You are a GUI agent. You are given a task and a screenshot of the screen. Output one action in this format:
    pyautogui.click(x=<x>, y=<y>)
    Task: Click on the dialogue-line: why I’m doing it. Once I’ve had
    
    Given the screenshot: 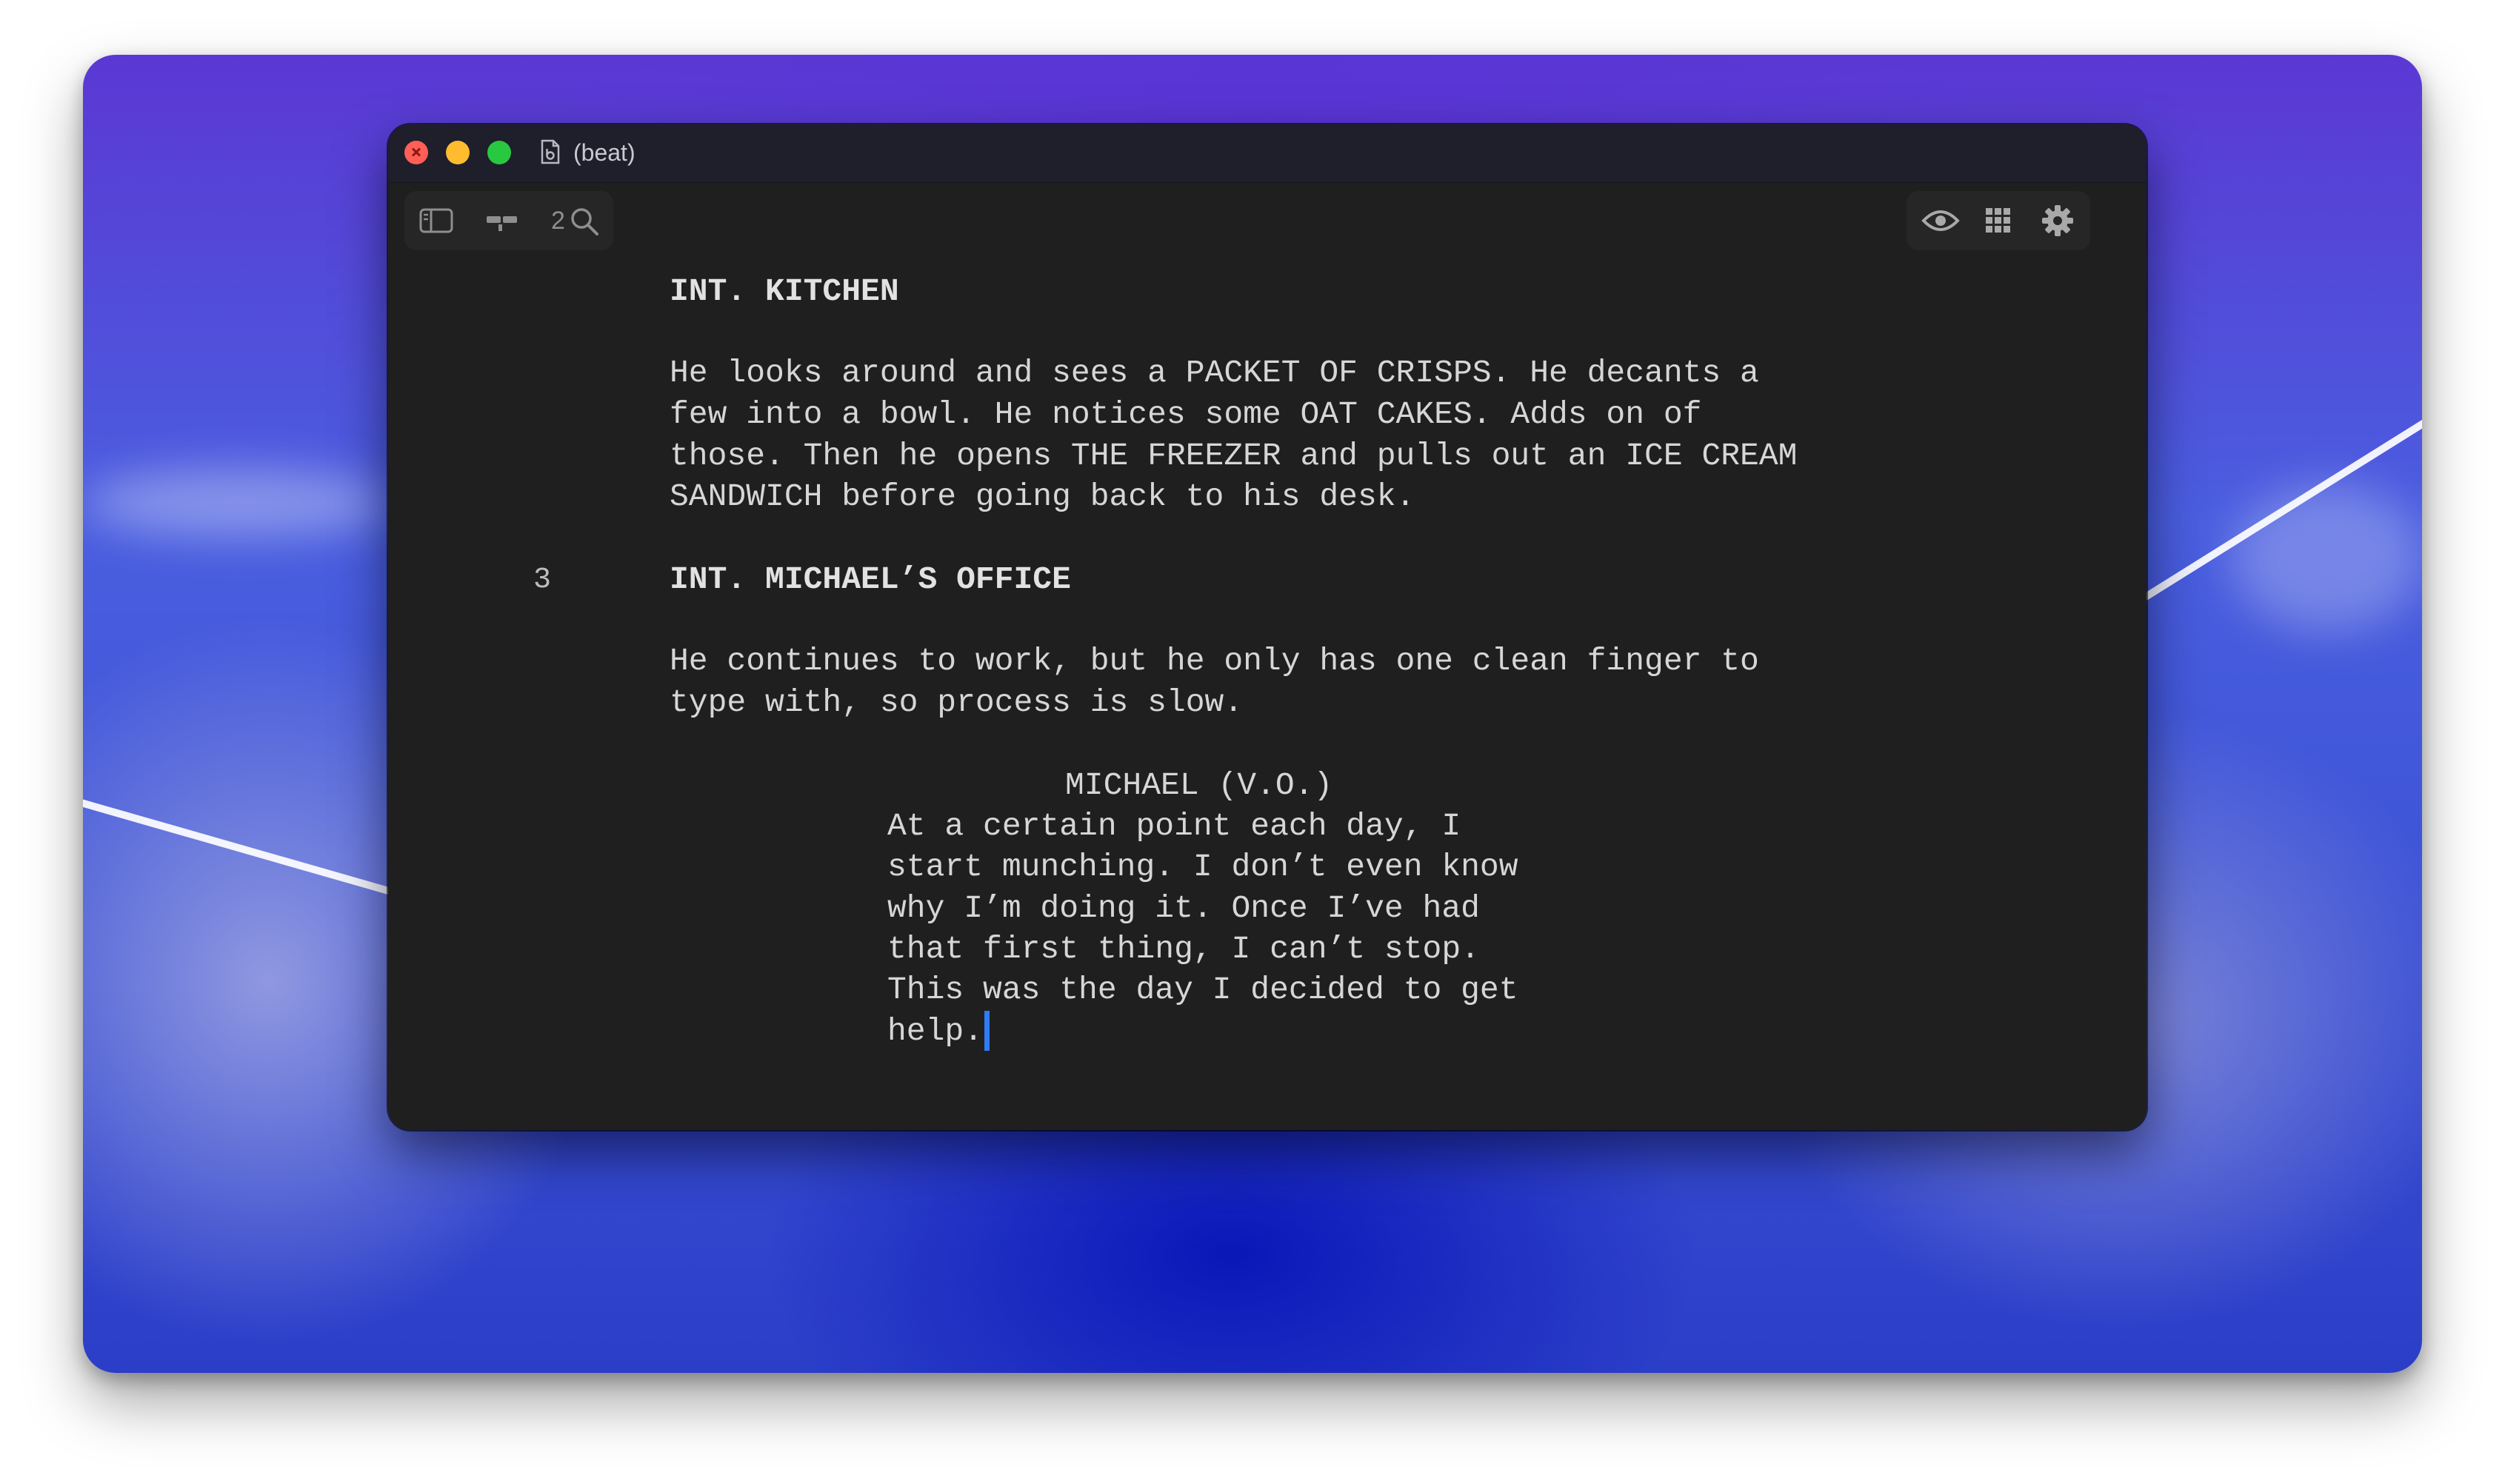 What is the action you would take?
    pyautogui.click(x=1183, y=908)
    